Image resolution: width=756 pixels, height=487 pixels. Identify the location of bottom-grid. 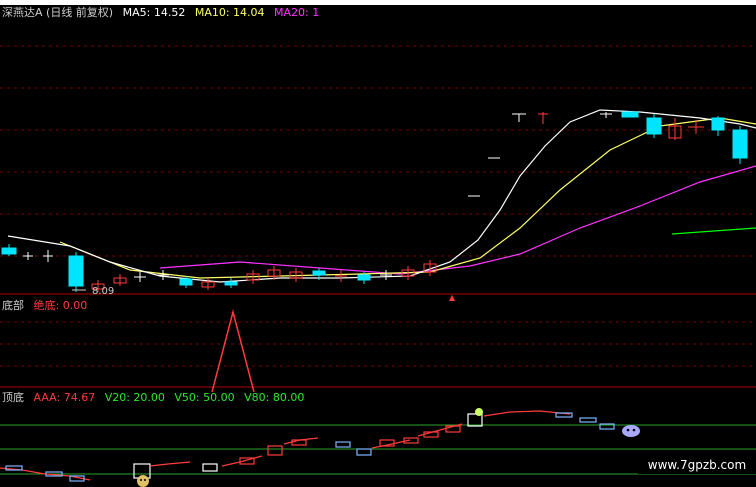
(378, 344).